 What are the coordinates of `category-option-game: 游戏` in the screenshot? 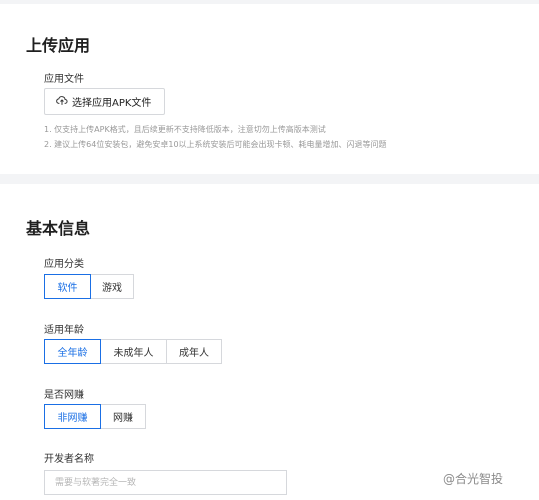 It's located at (112, 286).